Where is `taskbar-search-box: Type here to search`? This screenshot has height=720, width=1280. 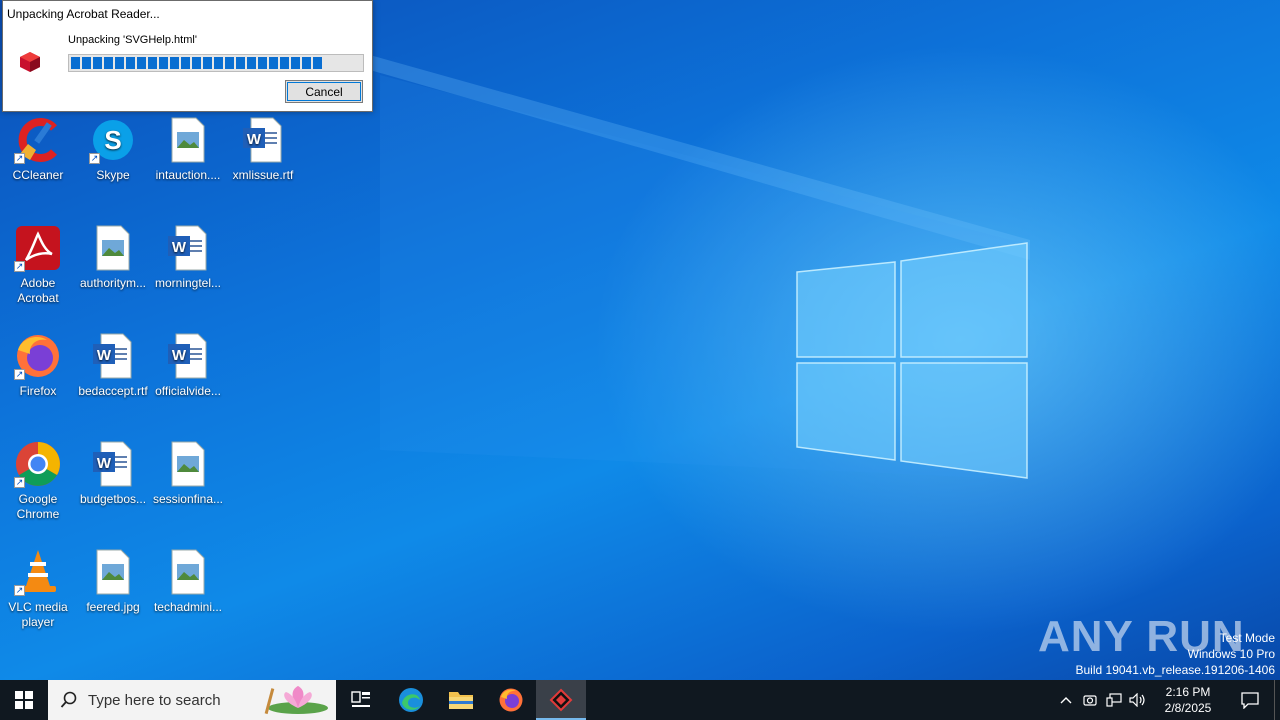
taskbar-search-box: Type here to search is located at coordinates (192, 700).